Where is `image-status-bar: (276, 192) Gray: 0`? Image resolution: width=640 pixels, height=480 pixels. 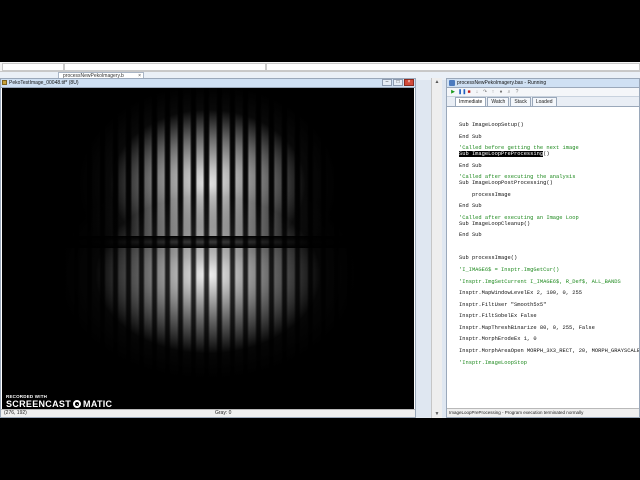
image-status-bar: (276, 192) Gray: 0 is located at coordinates (208, 413).